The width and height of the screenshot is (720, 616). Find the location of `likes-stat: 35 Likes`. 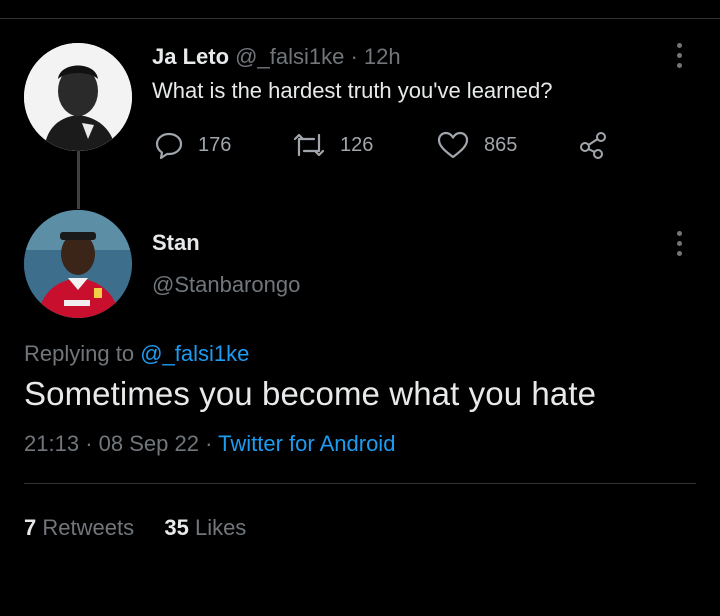

likes-stat: 35 Likes is located at coordinates (205, 527).